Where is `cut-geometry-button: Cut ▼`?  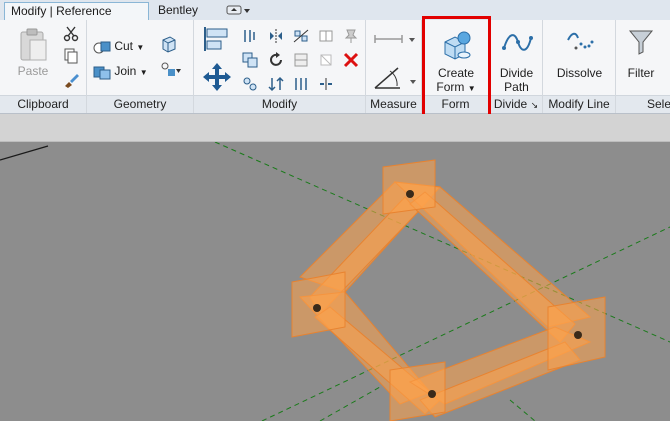 cut-geometry-button: Cut ▼ is located at coordinates (118, 46).